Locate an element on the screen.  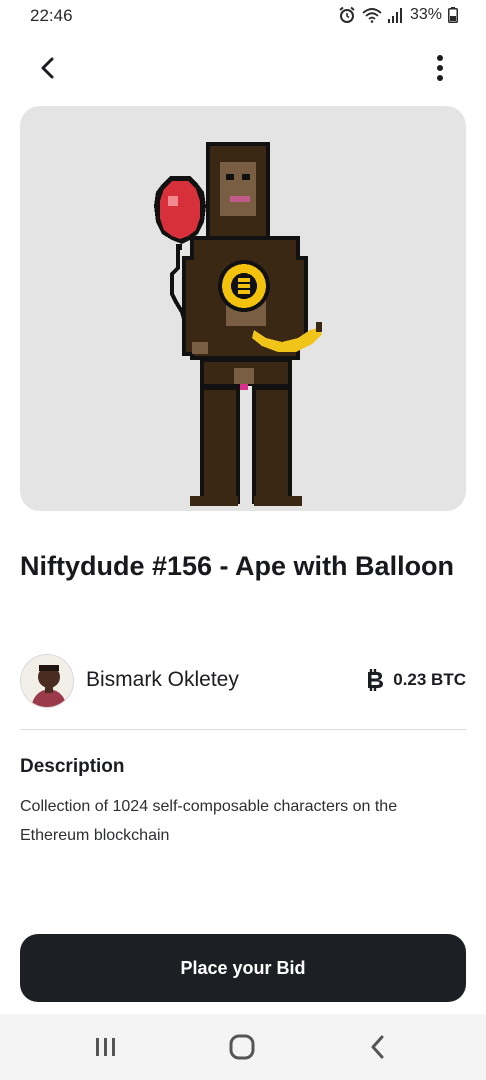
pixel-ape-with-balloon-image is located at coordinates (238, 324).